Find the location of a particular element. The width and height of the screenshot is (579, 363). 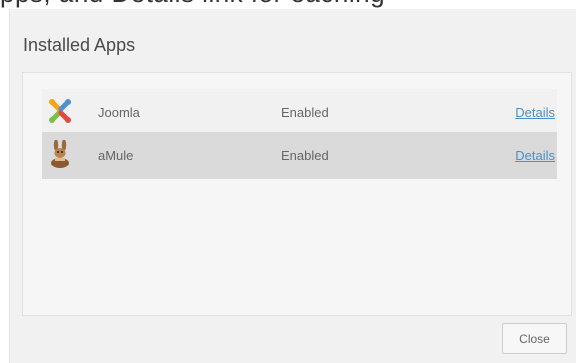

dialog-title: Installed Apps is located at coordinates (79, 45).